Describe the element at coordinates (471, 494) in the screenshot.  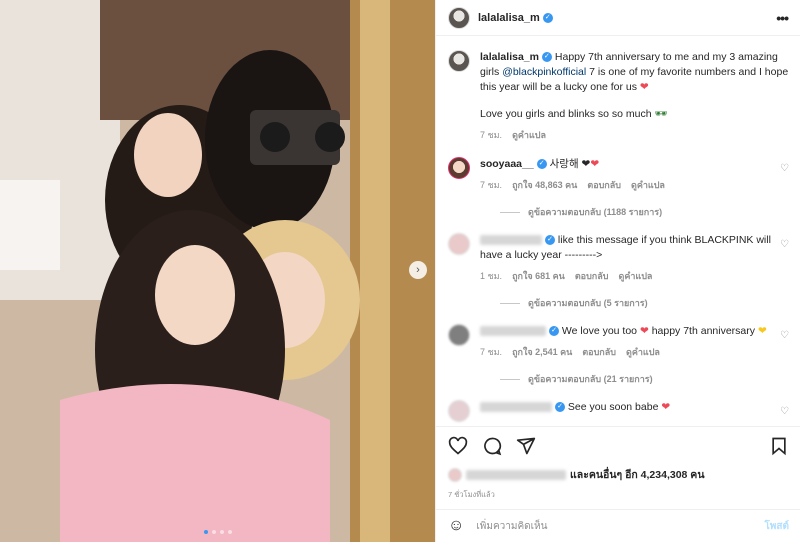
I see `post-date: 7 ชั่วโมงที่แล้ว` at that location.